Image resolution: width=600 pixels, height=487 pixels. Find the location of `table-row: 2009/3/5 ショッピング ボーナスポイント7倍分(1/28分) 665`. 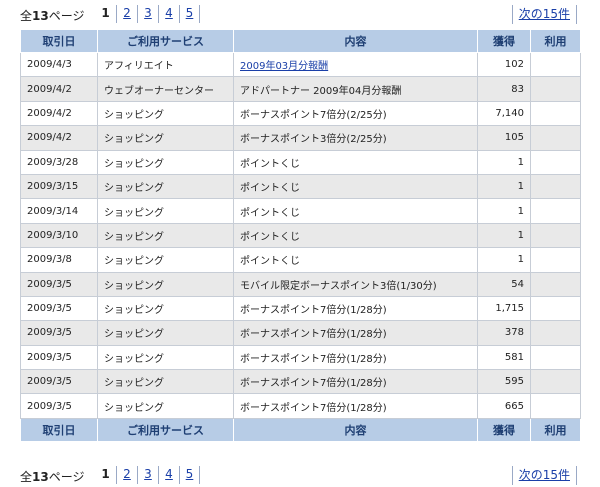

table-row: 2009/3/5 ショッピング ボーナスポイント7倍分(1/28分) 665 is located at coordinates (300, 406).